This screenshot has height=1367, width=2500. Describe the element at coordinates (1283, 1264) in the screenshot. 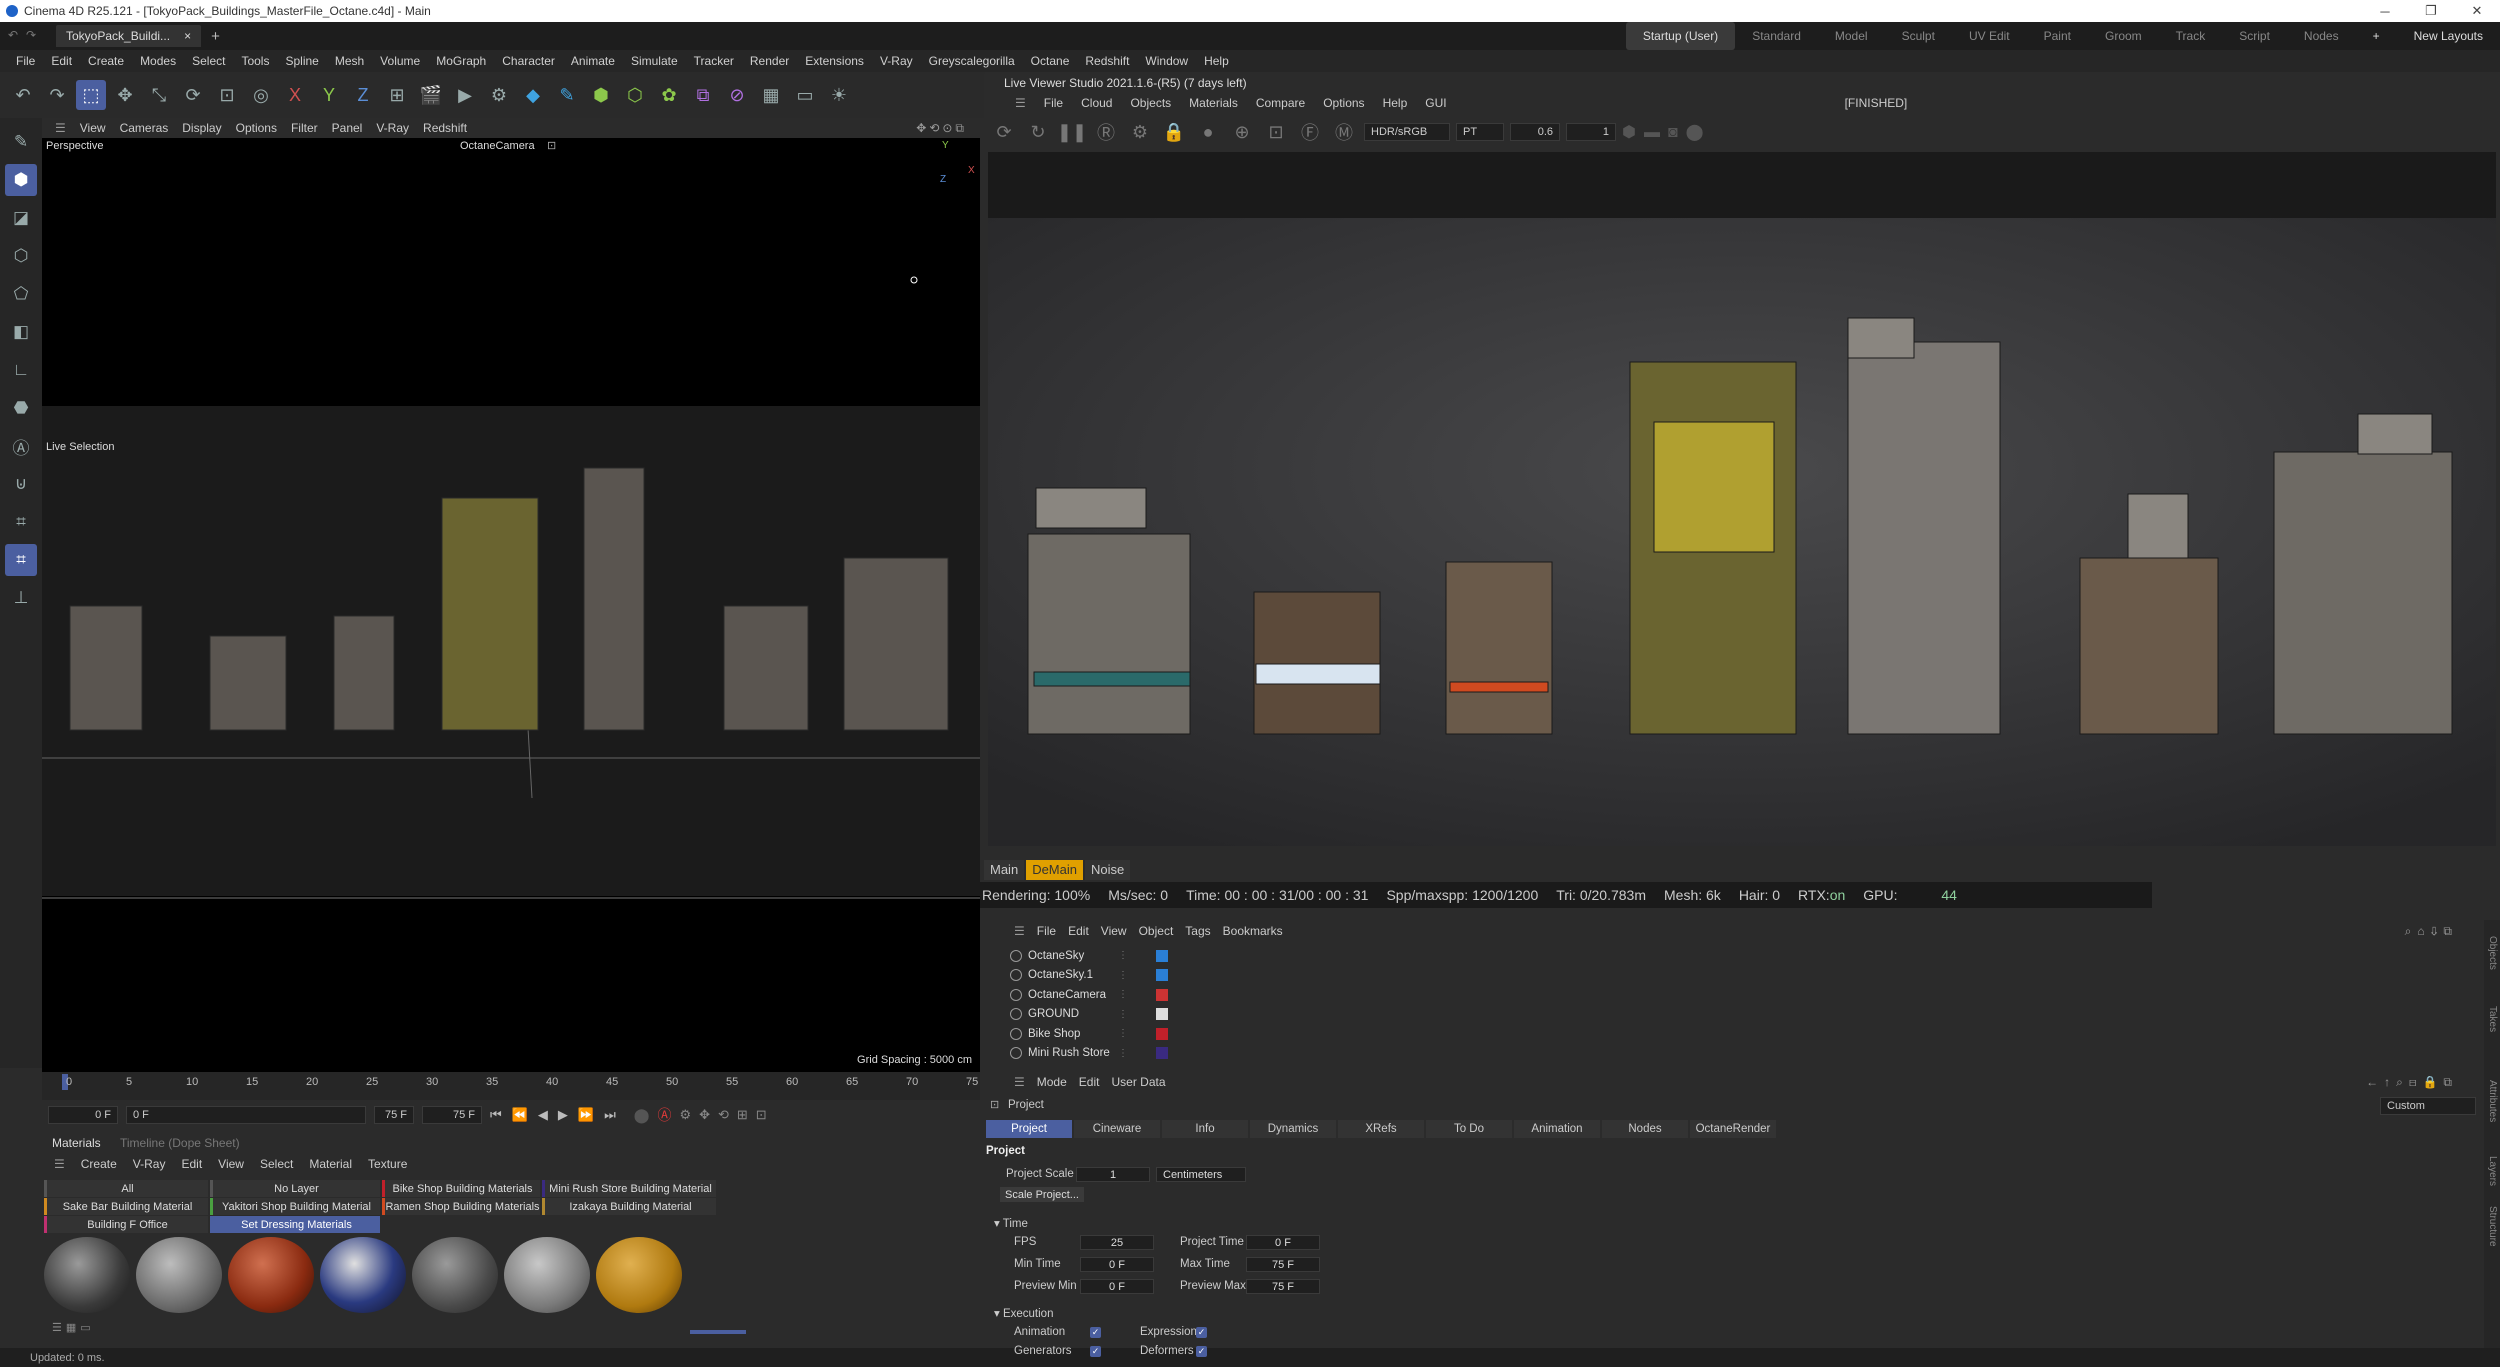

I see `max-time-field: 75 F` at that location.